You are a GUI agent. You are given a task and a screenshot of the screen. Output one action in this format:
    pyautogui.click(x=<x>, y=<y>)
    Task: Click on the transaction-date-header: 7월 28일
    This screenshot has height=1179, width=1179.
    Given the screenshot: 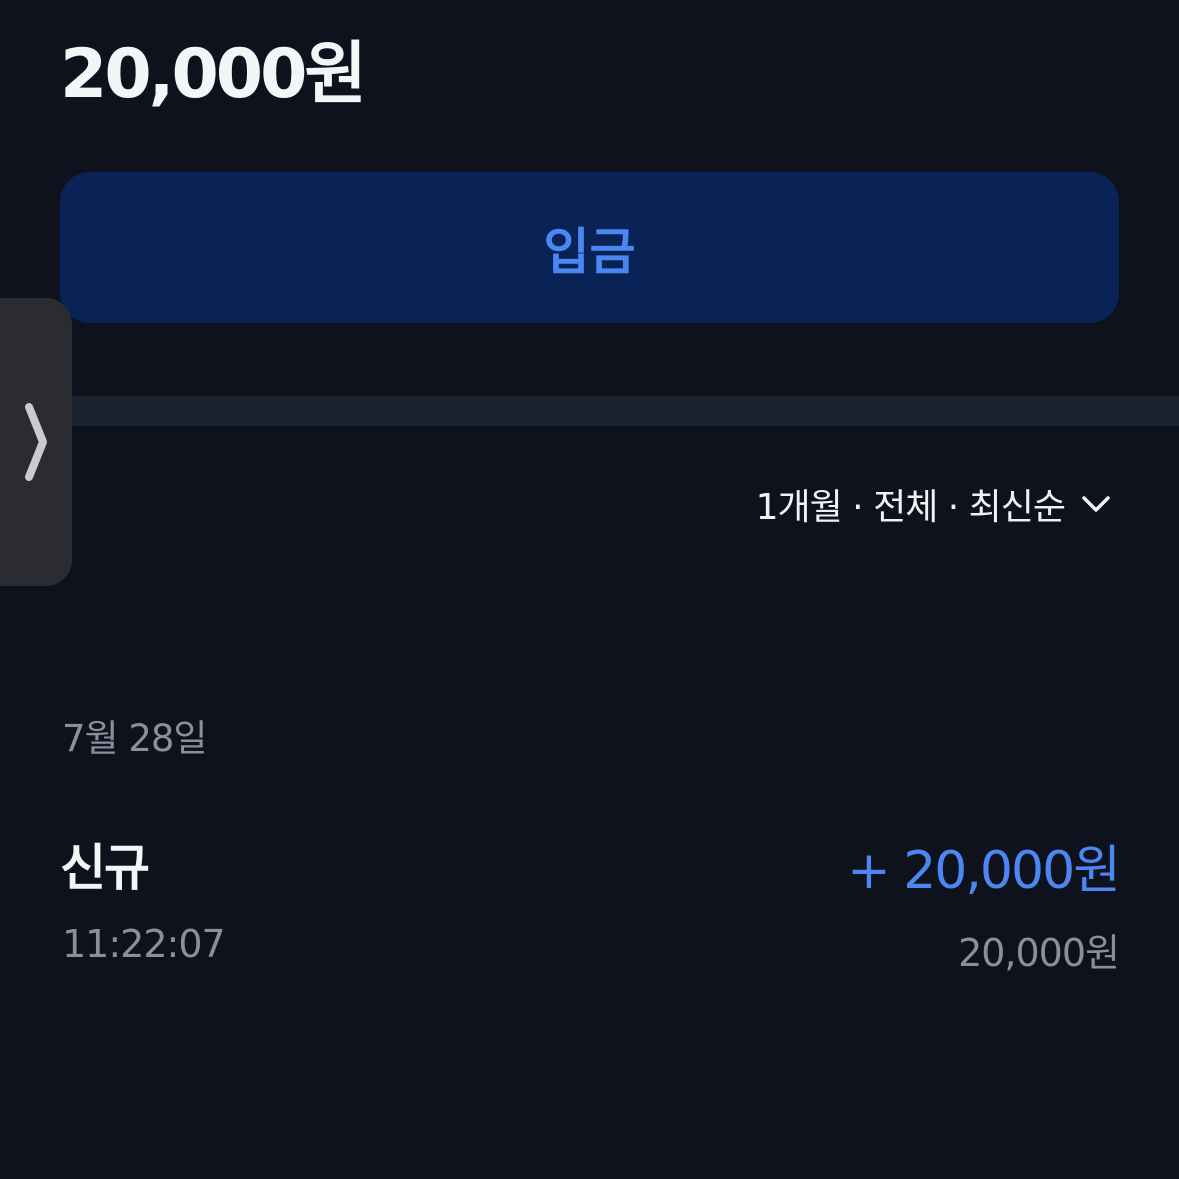 What is the action you would take?
    pyautogui.click(x=134, y=738)
    